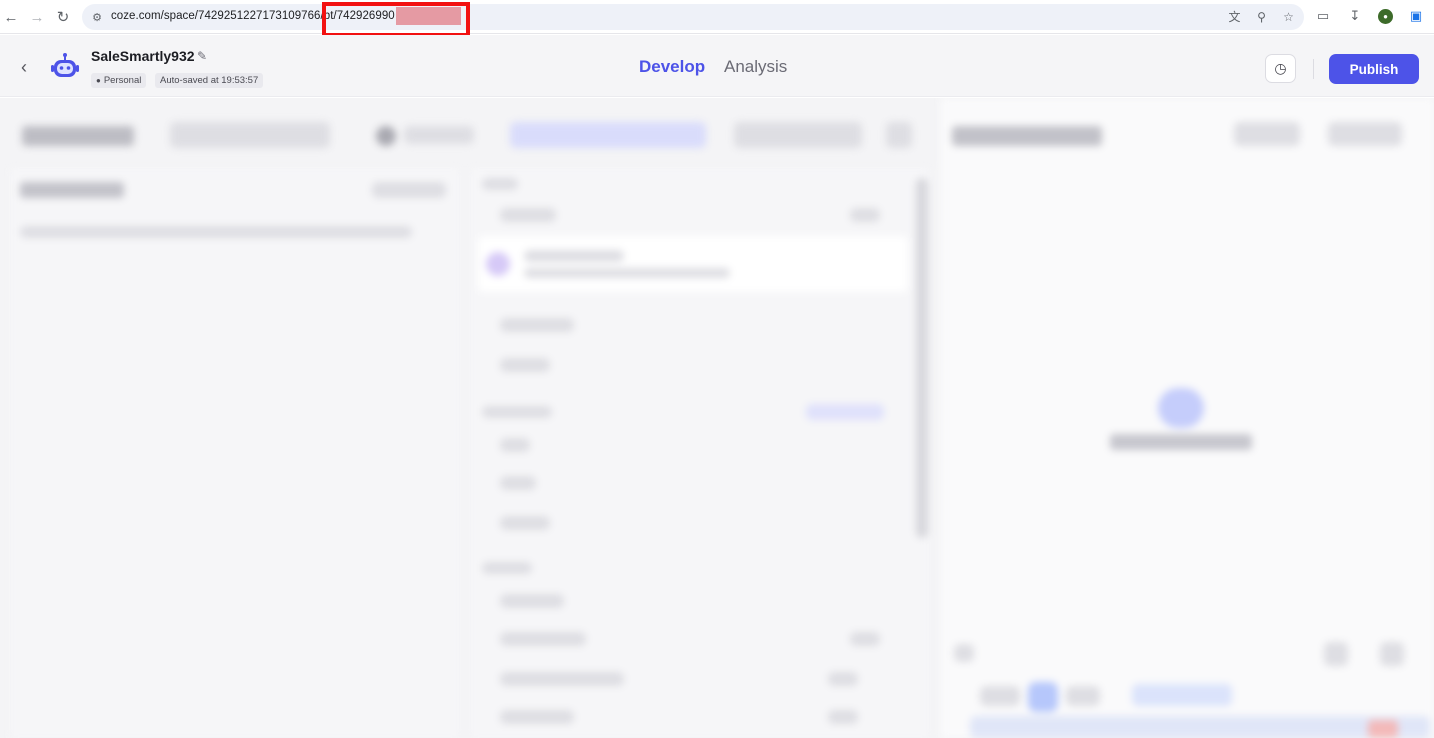 The width and height of the screenshot is (1434, 738). I want to click on back-arrow-icon: ←, so click(11, 17).